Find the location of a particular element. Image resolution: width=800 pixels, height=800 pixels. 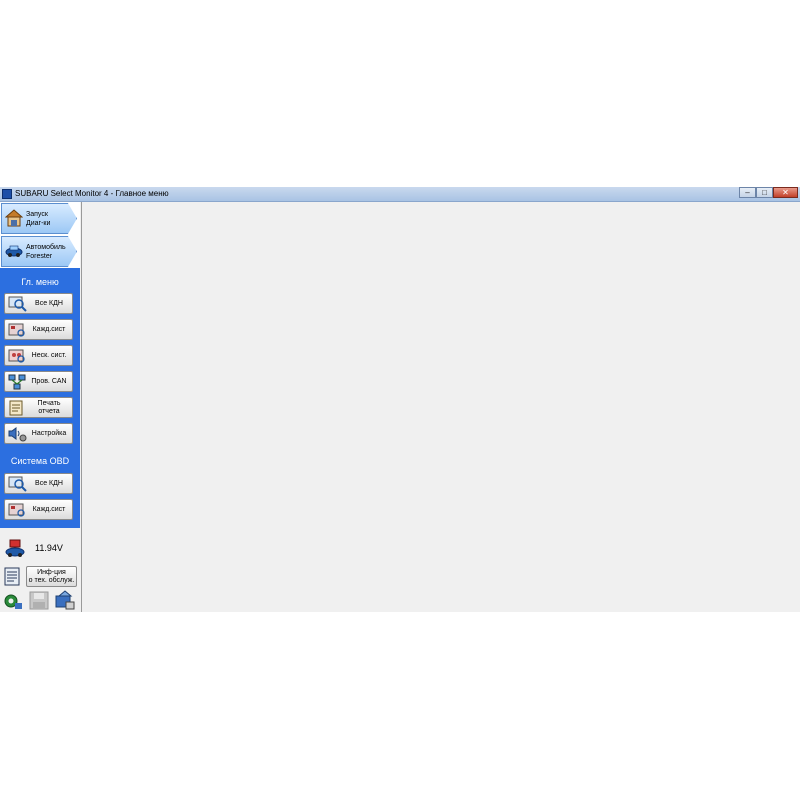

voltage-readout: 11.94V is located at coordinates (49, 548).